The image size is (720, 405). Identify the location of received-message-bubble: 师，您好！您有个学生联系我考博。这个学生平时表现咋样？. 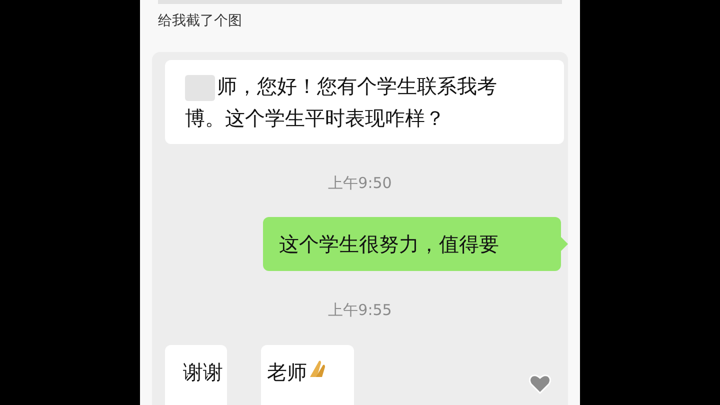
(364, 102).